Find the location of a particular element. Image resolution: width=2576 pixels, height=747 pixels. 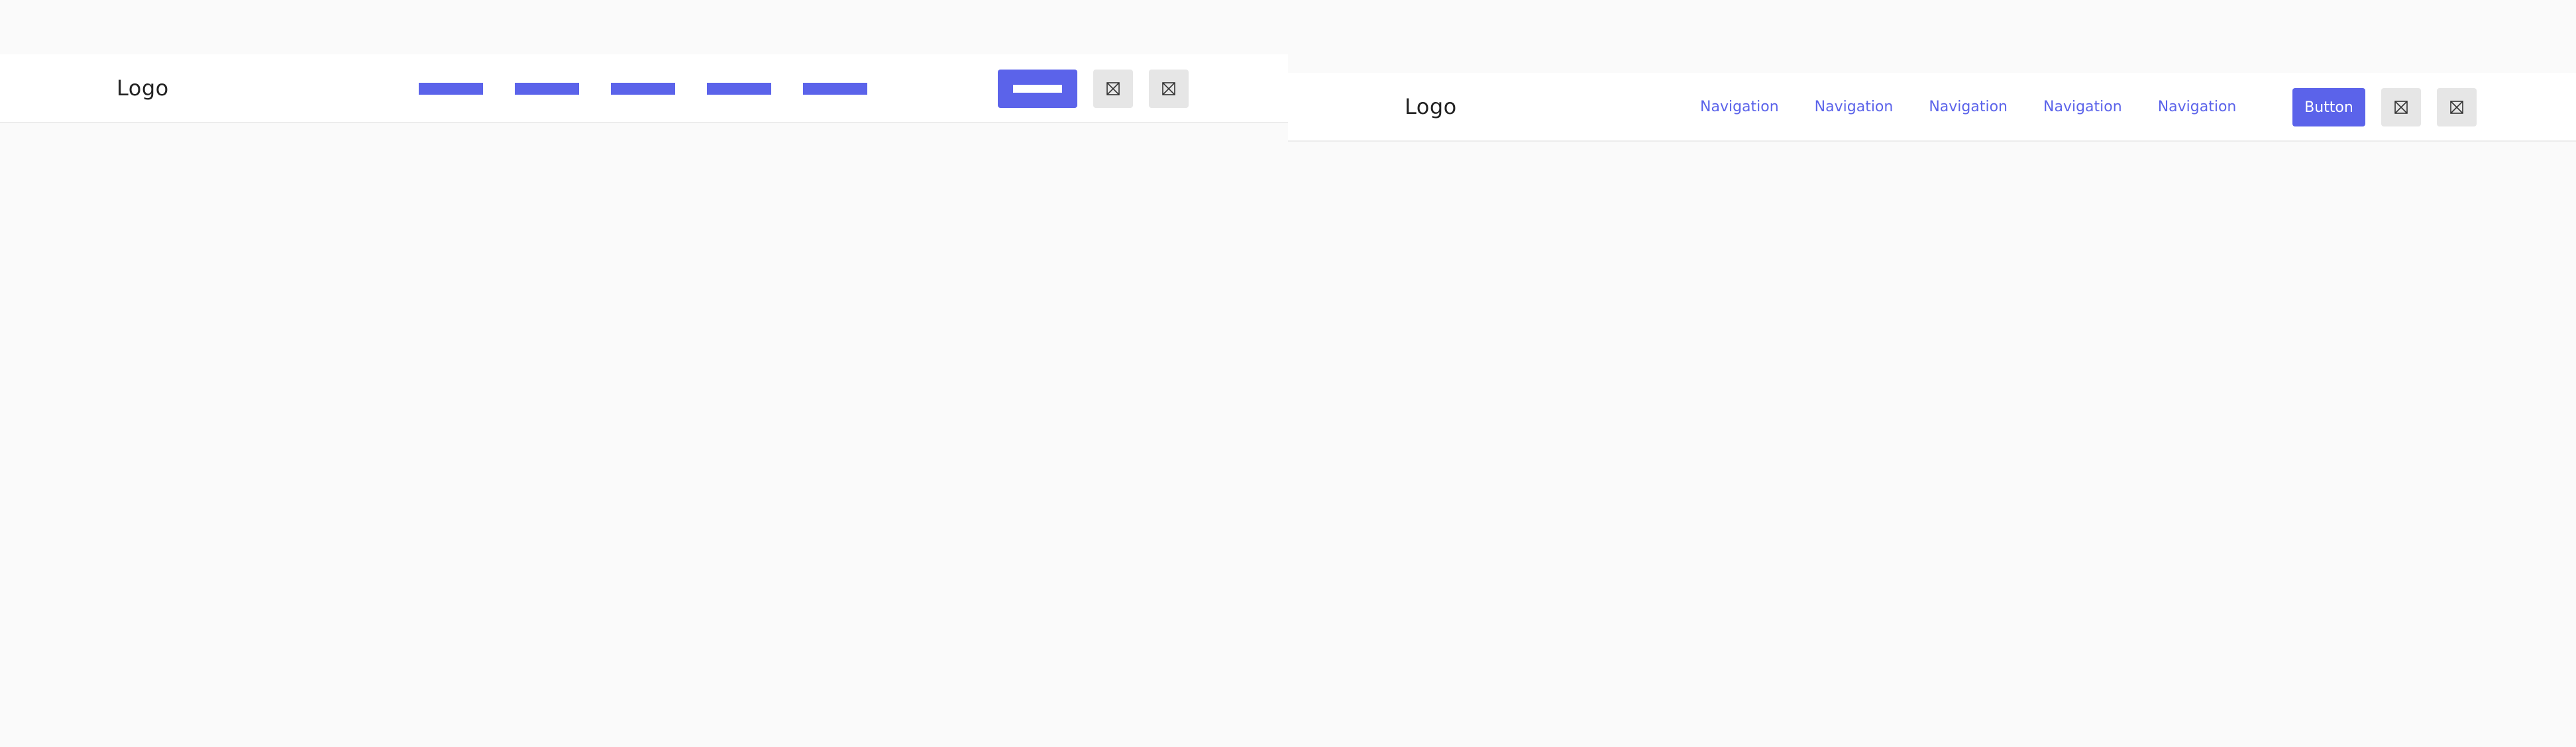

button-label-placeholder is located at coordinates (1037, 89).